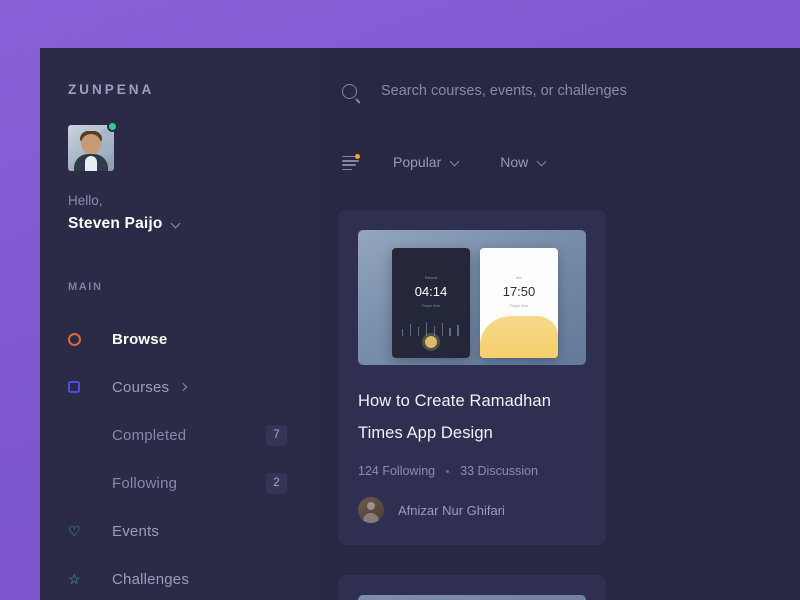 The height and width of the screenshot is (600, 800). Describe the element at coordinates (431, 291) in the screenshot. I see `phone-time: 04:14` at that location.